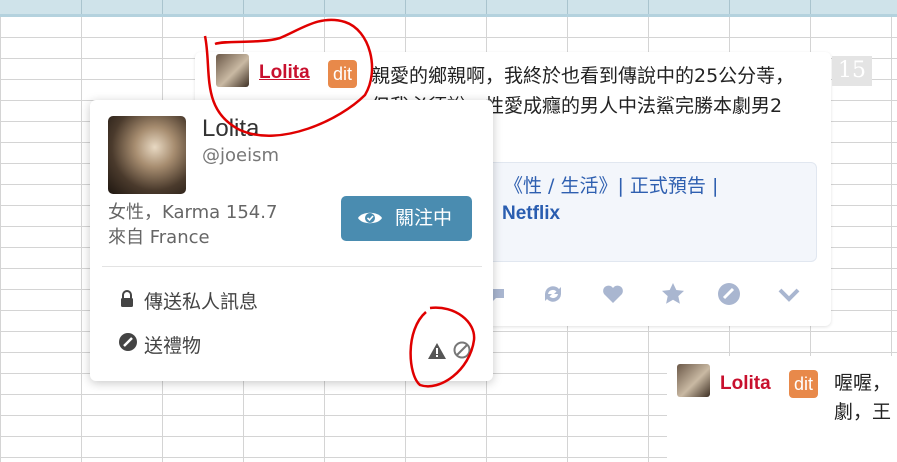 This screenshot has width=897, height=462. What do you see at coordinates (650, 298) in the screenshot?
I see `post-actions` at bounding box center [650, 298].